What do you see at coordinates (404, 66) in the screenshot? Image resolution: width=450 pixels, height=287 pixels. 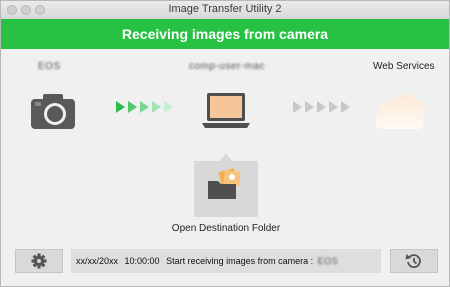 I see `web-services-label: Web Services` at bounding box center [404, 66].